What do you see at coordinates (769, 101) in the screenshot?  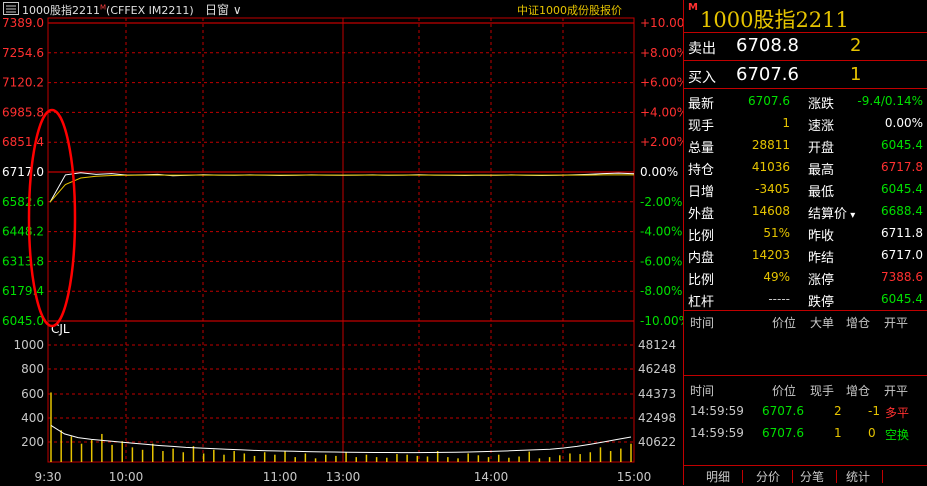 I see `stat-value: 6707.6` at bounding box center [769, 101].